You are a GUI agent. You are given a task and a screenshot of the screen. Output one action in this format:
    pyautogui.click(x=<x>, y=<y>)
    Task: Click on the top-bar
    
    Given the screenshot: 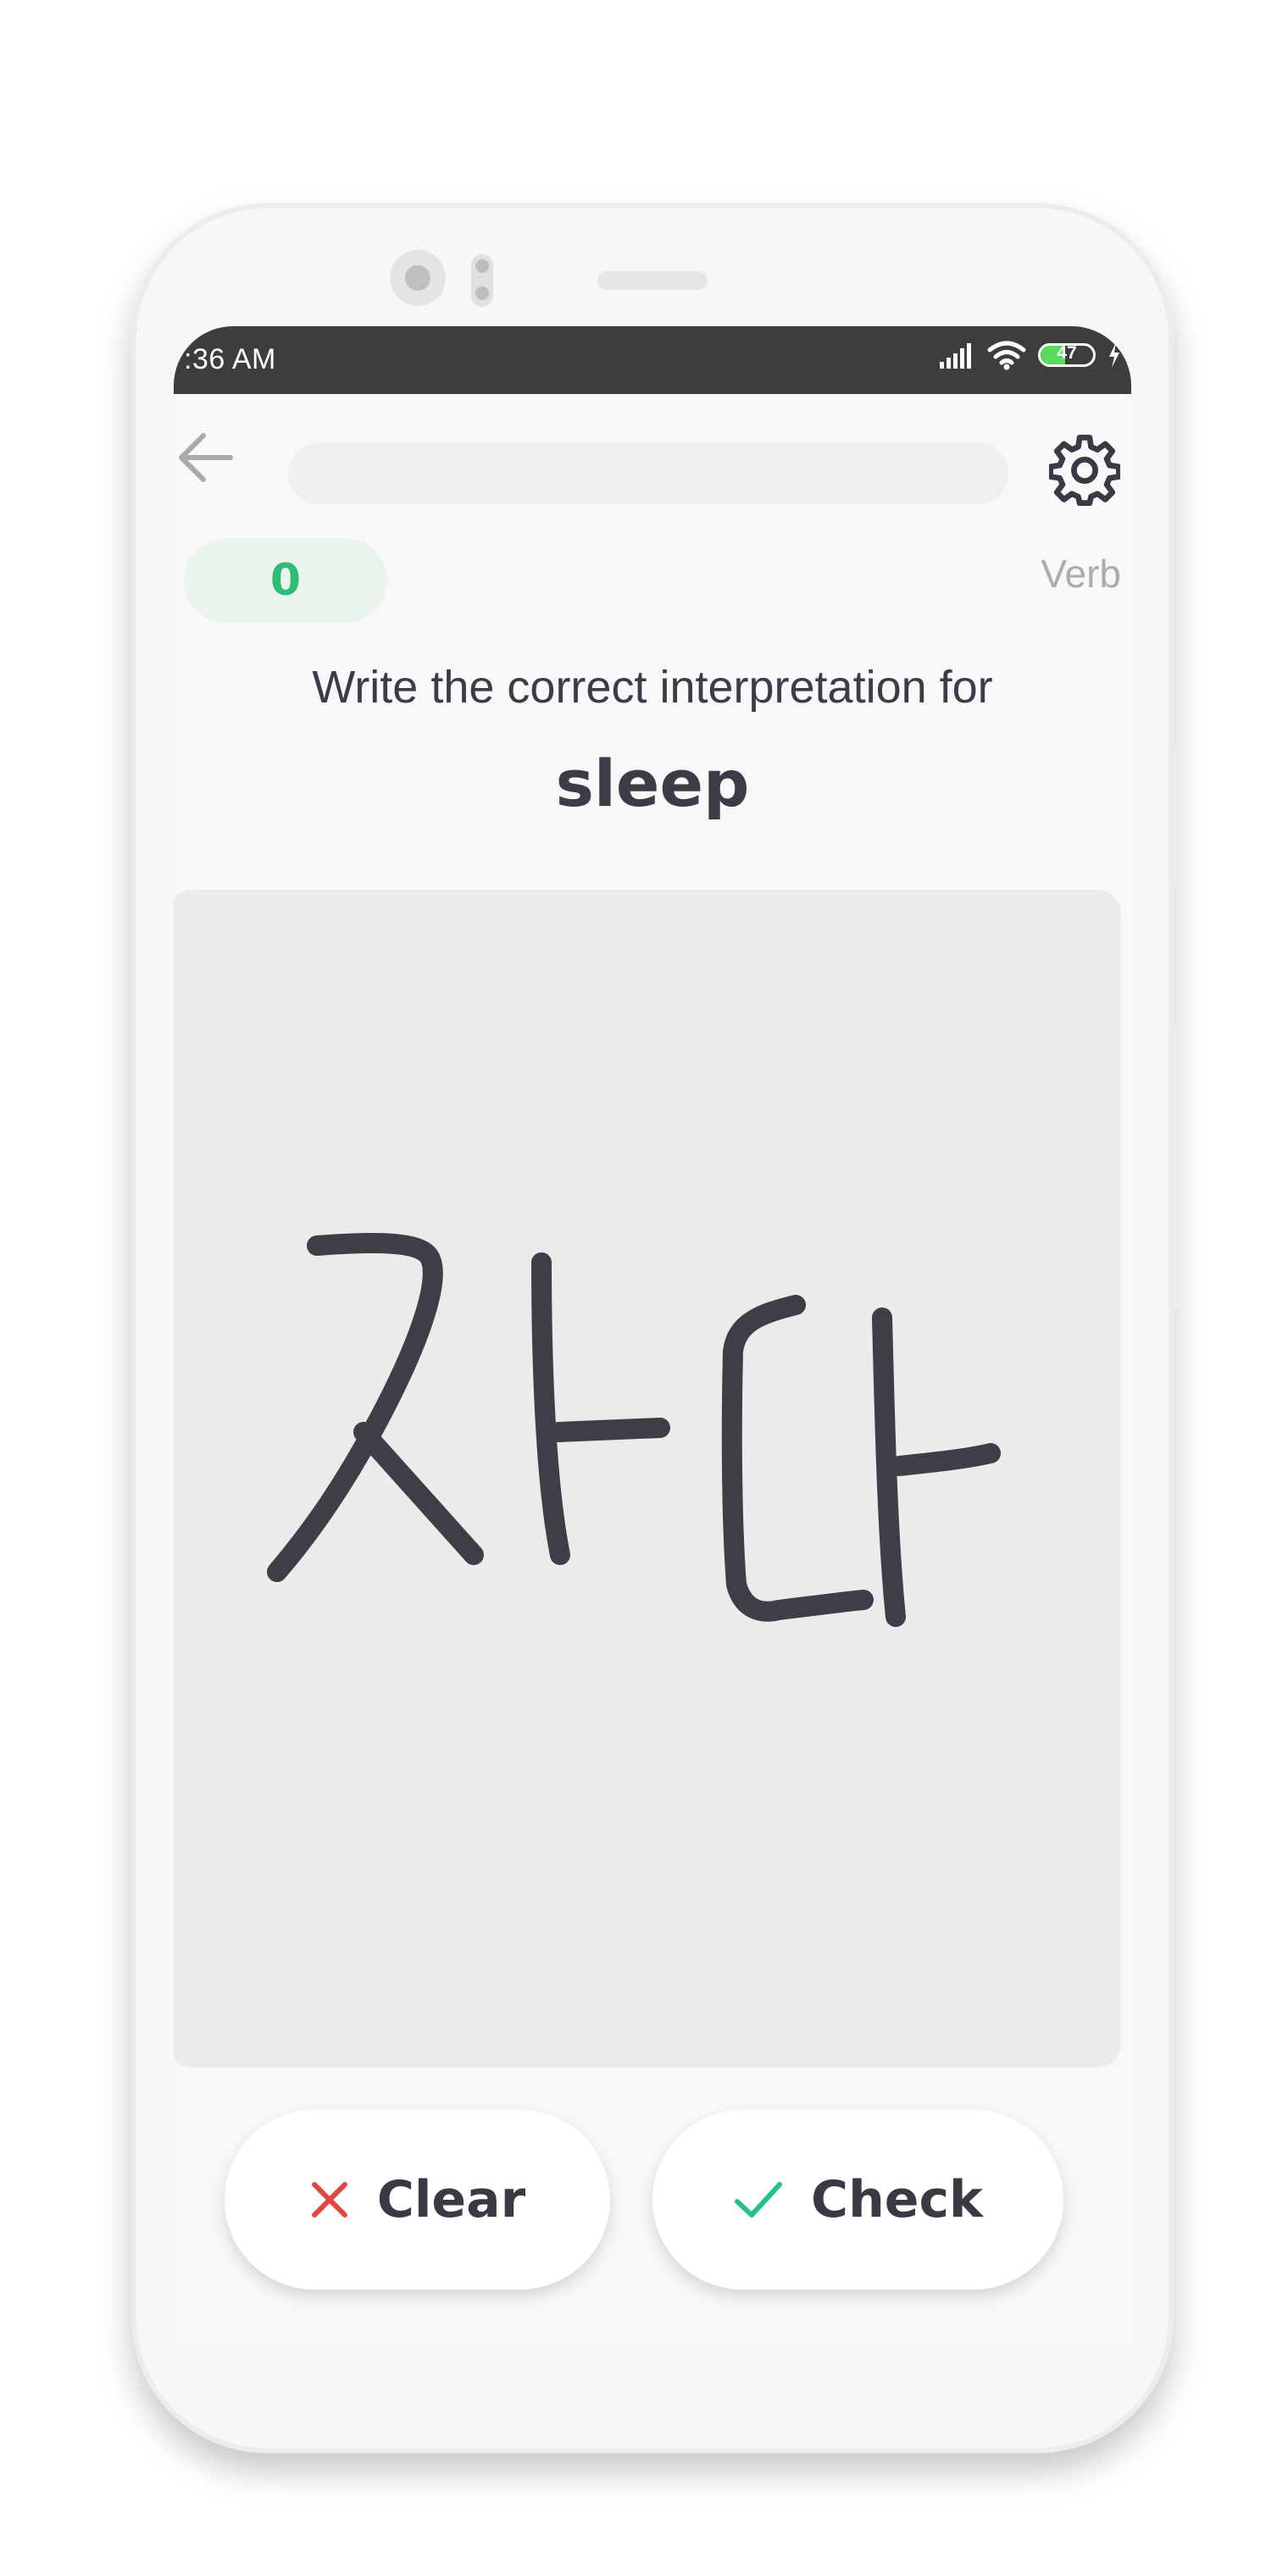 What is the action you would take?
    pyautogui.click(x=652, y=460)
    